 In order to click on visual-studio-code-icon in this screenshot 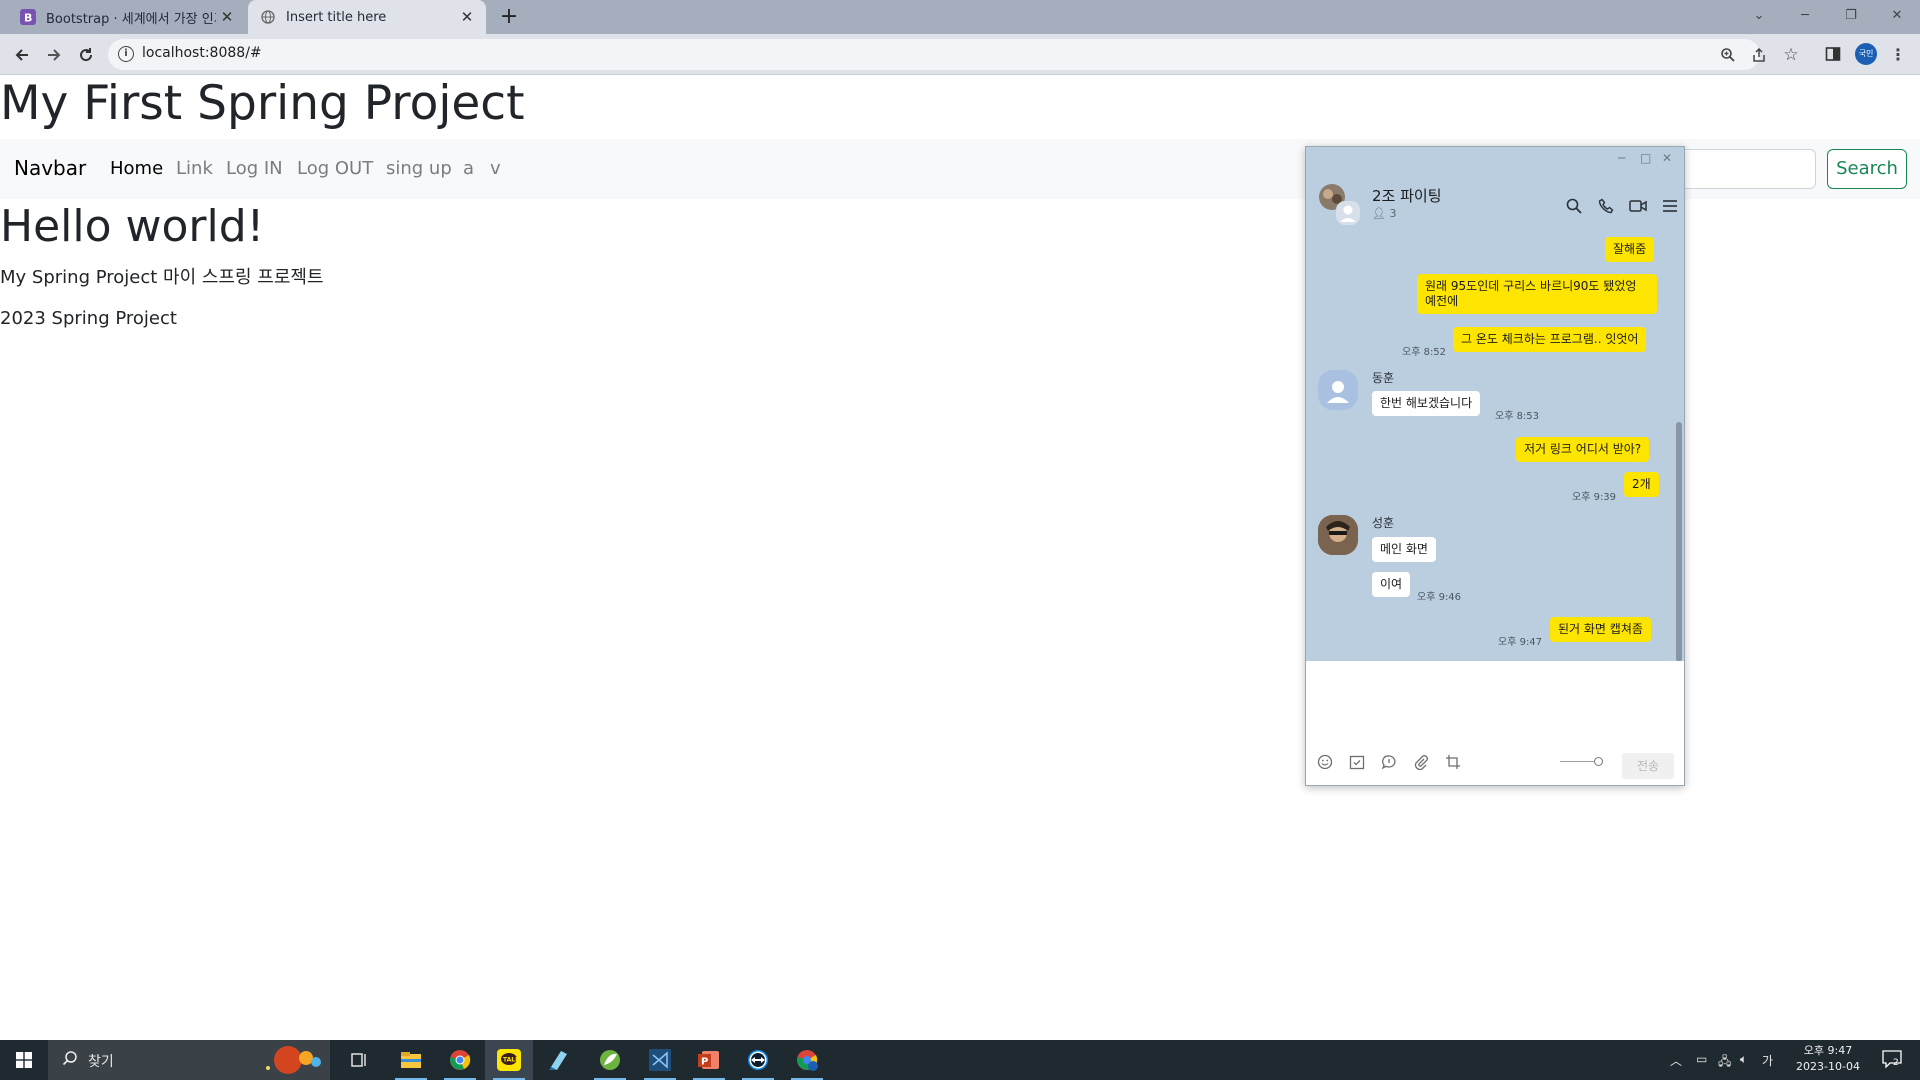, I will do `click(660, 1060)`.